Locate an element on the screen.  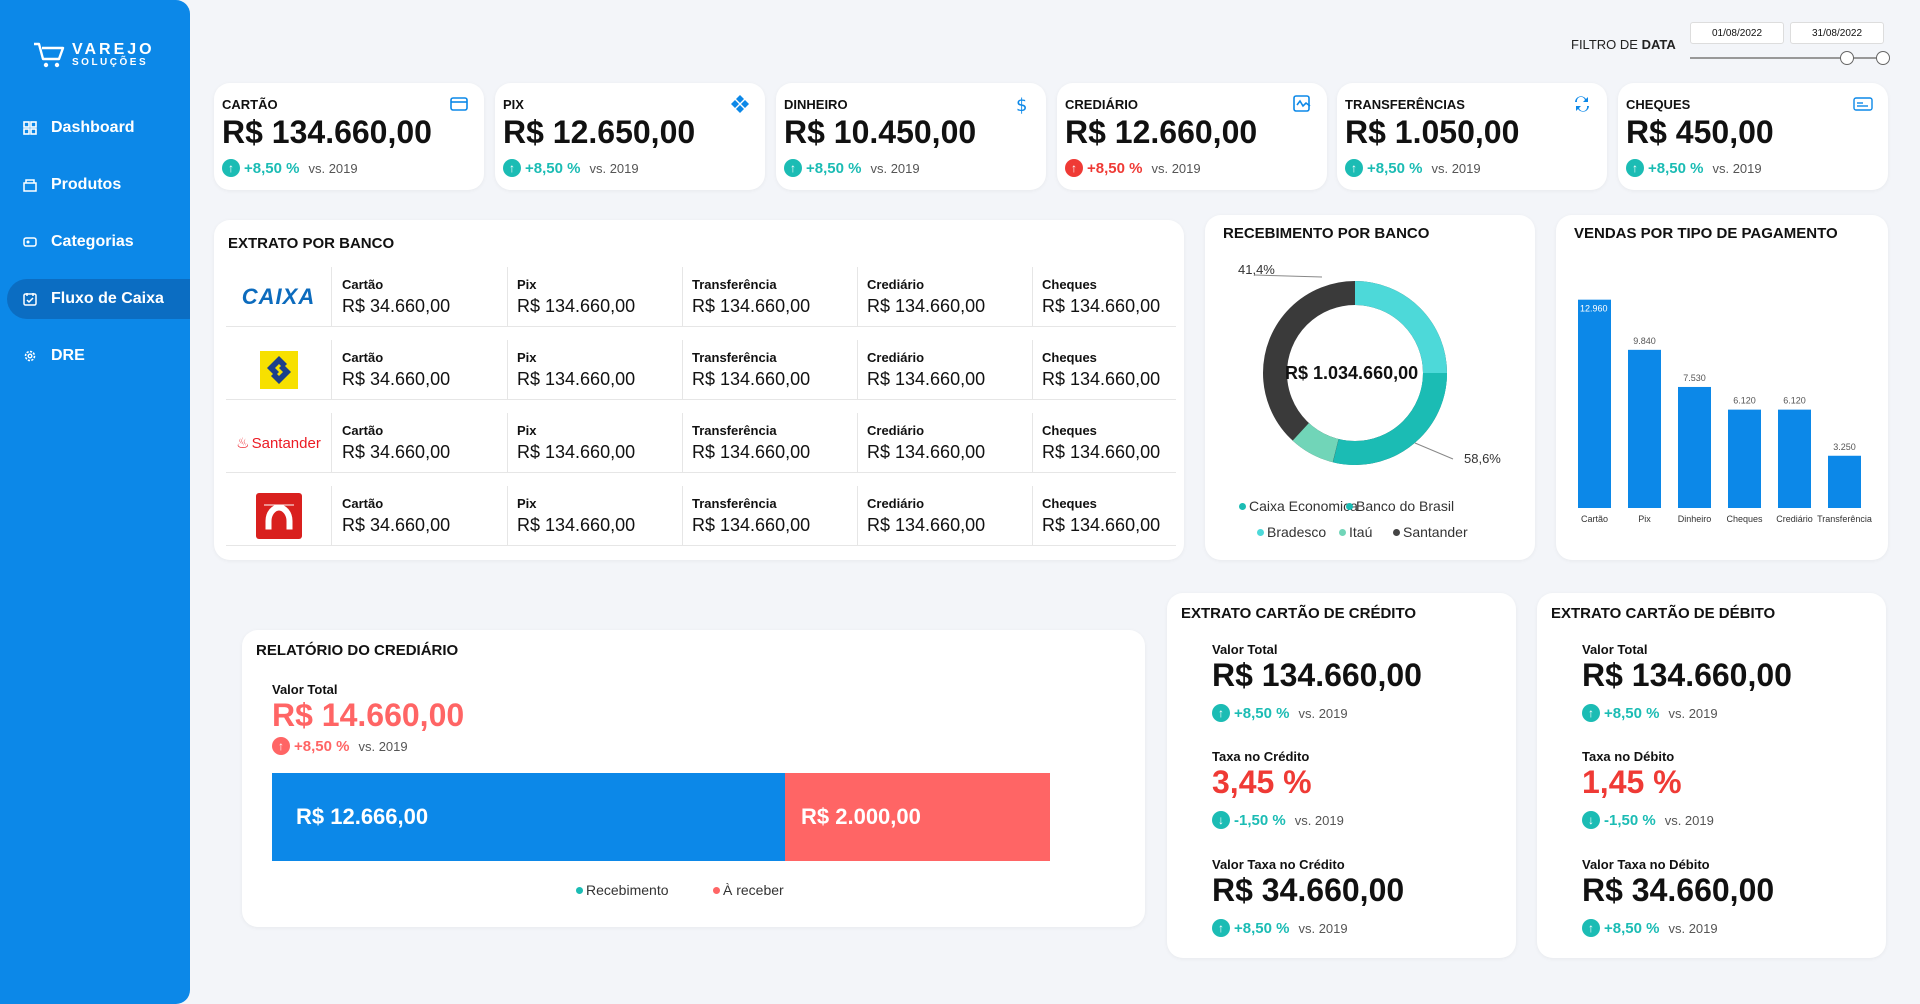
sidebar-item-categorias: Categorias is located at coordinates (98, 242).